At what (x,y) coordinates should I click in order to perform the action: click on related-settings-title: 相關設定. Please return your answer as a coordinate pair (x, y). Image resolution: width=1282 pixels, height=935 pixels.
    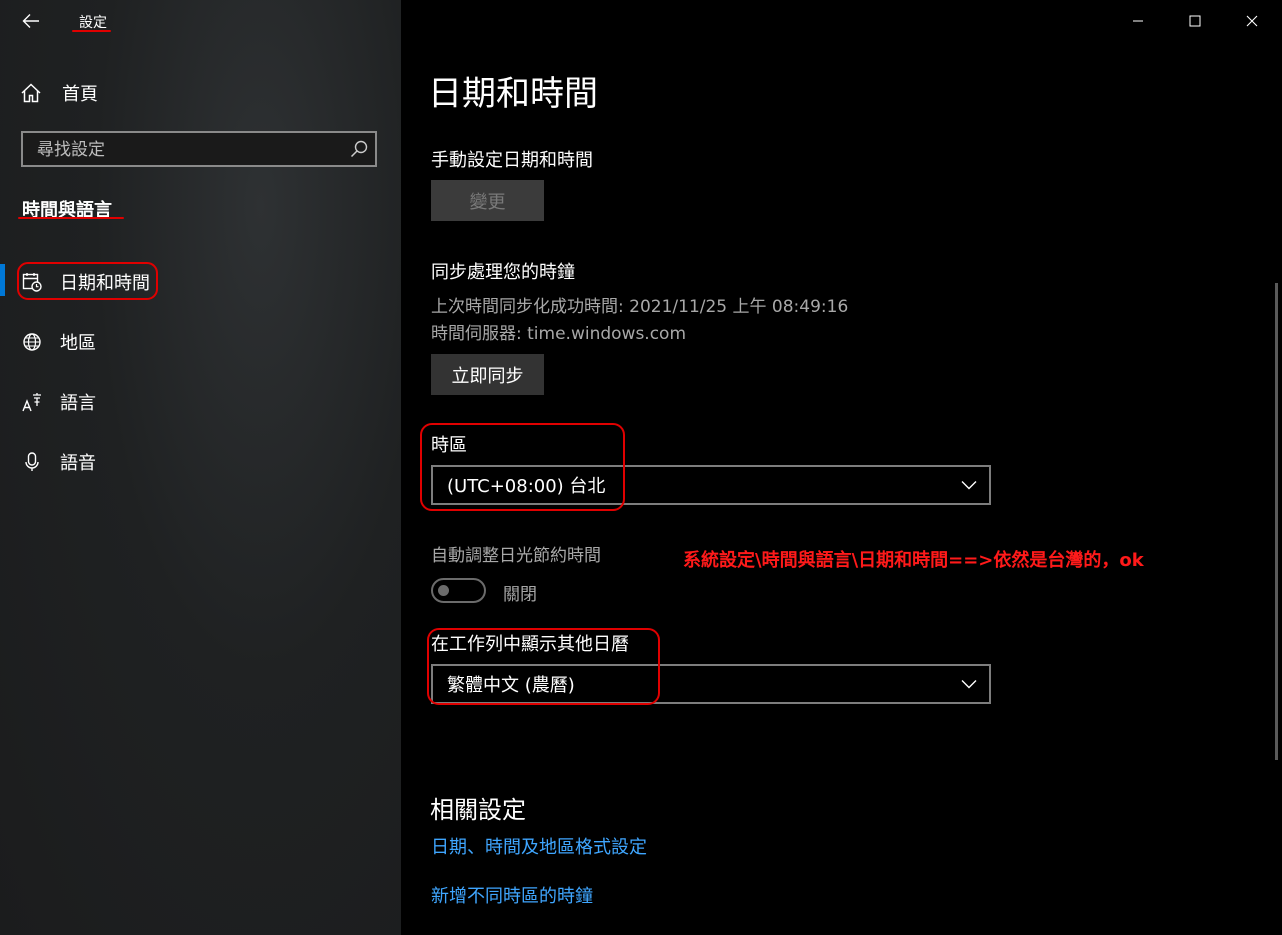
    Looking at the image, I should click on (478, 810).